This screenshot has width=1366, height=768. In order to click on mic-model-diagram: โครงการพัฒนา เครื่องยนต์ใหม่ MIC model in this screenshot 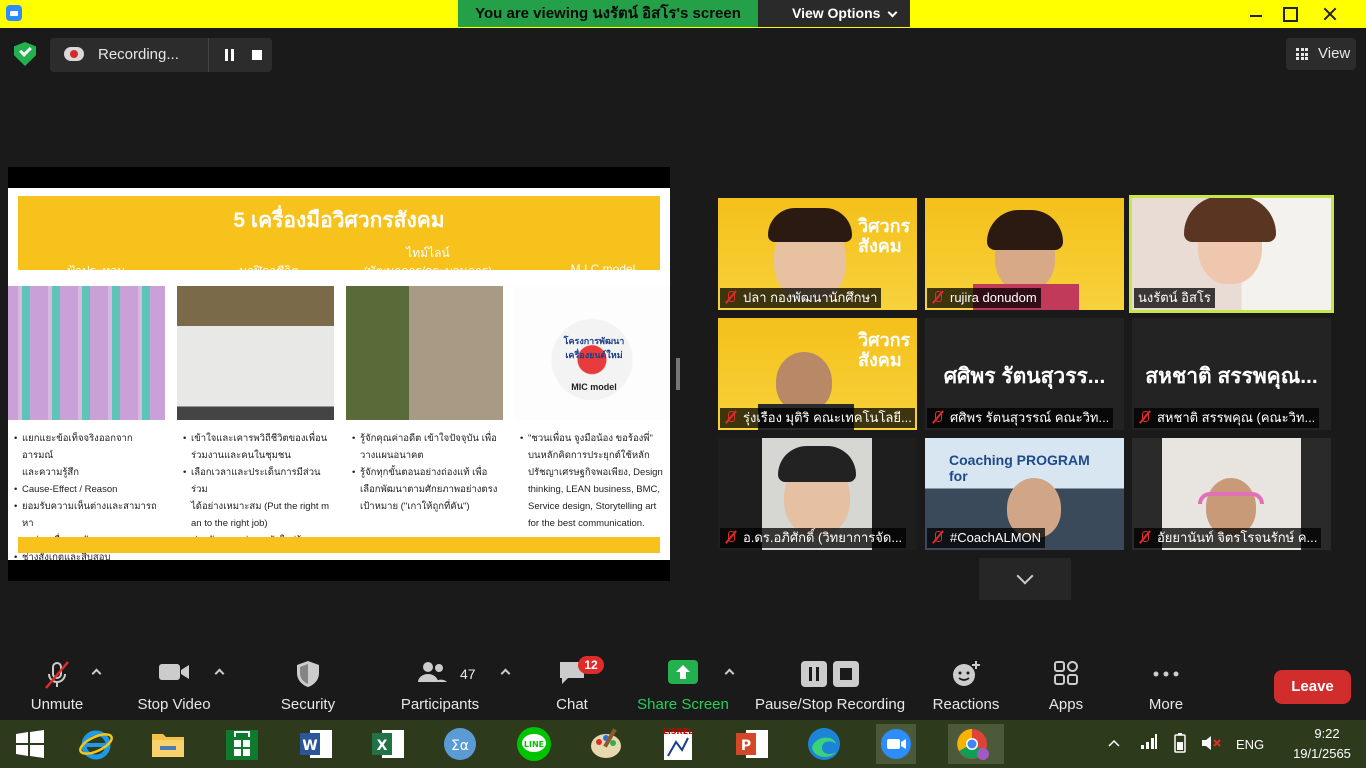, I will do `click(592, 353)`.